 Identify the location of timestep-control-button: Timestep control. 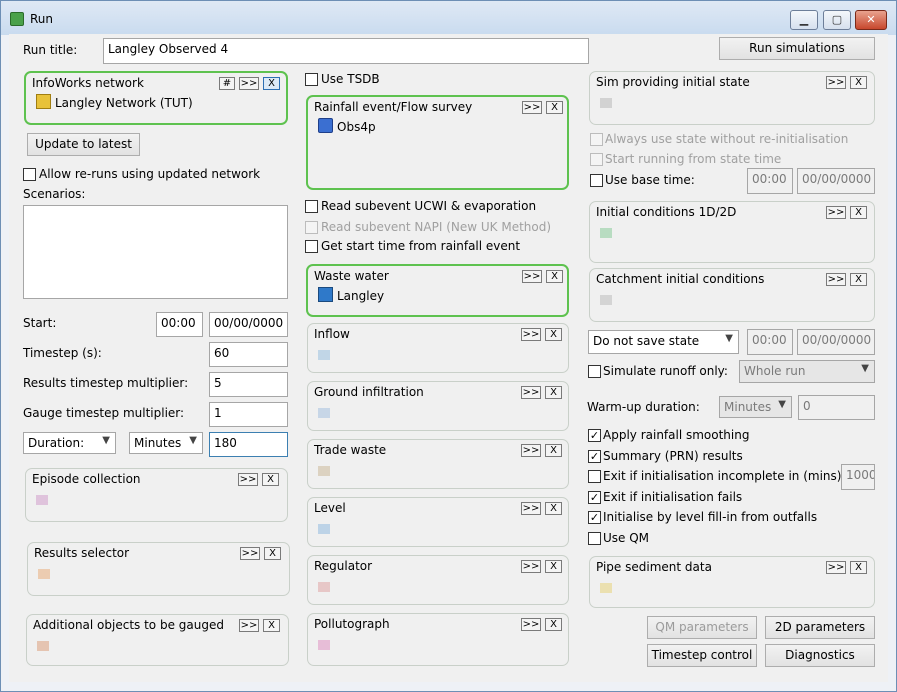
(702, 655).